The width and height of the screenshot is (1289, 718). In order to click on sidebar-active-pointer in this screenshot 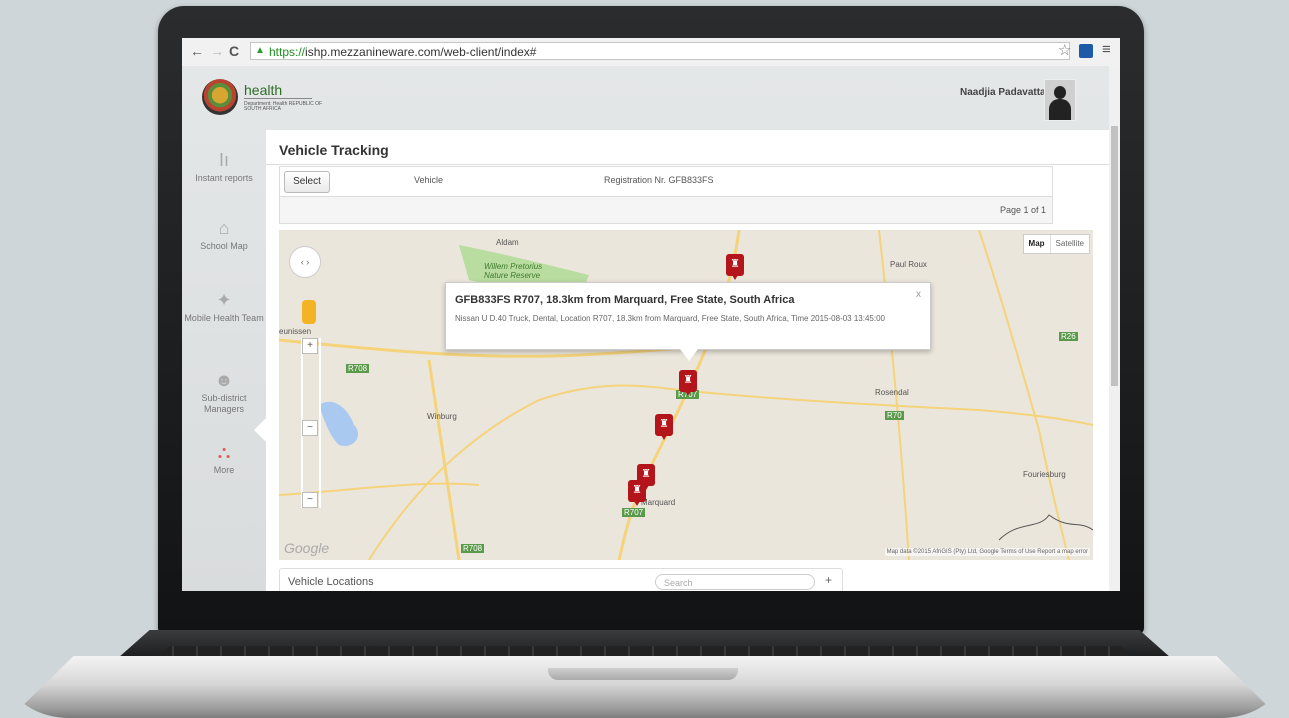, I will do `click(260, 430)`.